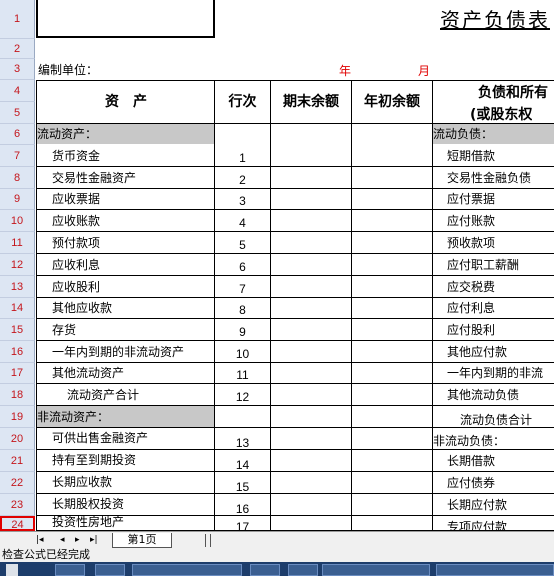 The height and width of the screenshot is (576, 554). What do you see at coordinates (133, 352) in the screenshot?
I see `asset-item-name: 一年内到期的非流动资产` at bounding box center [133, 352].